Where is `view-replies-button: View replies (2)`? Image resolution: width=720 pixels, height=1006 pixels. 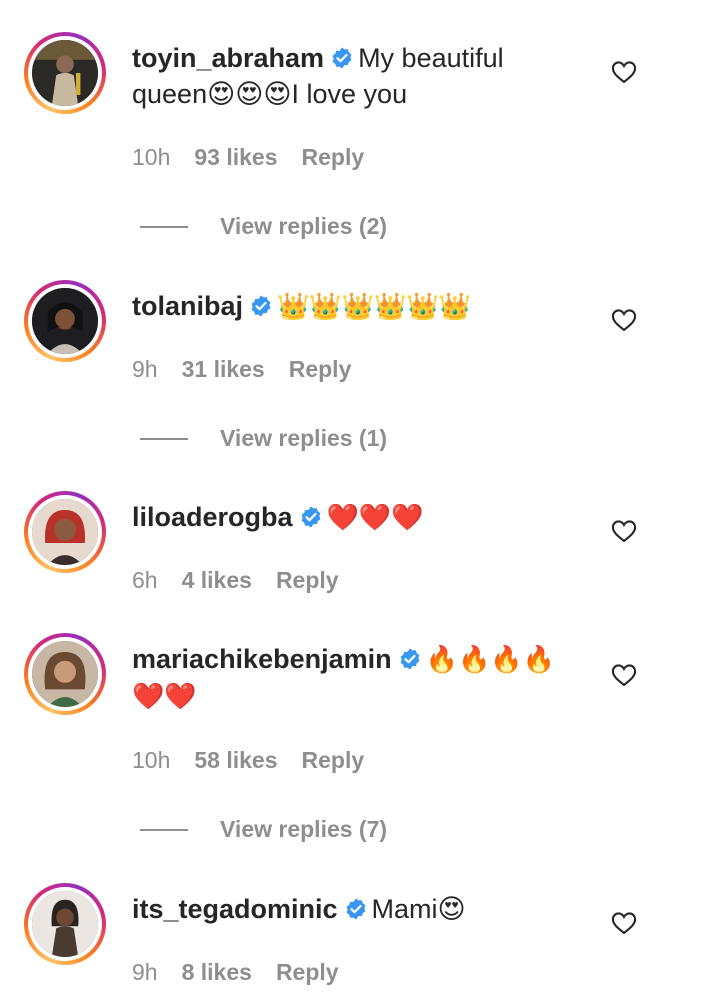
view-replies-button: View replies (2) is located at coordinates (263, 226).